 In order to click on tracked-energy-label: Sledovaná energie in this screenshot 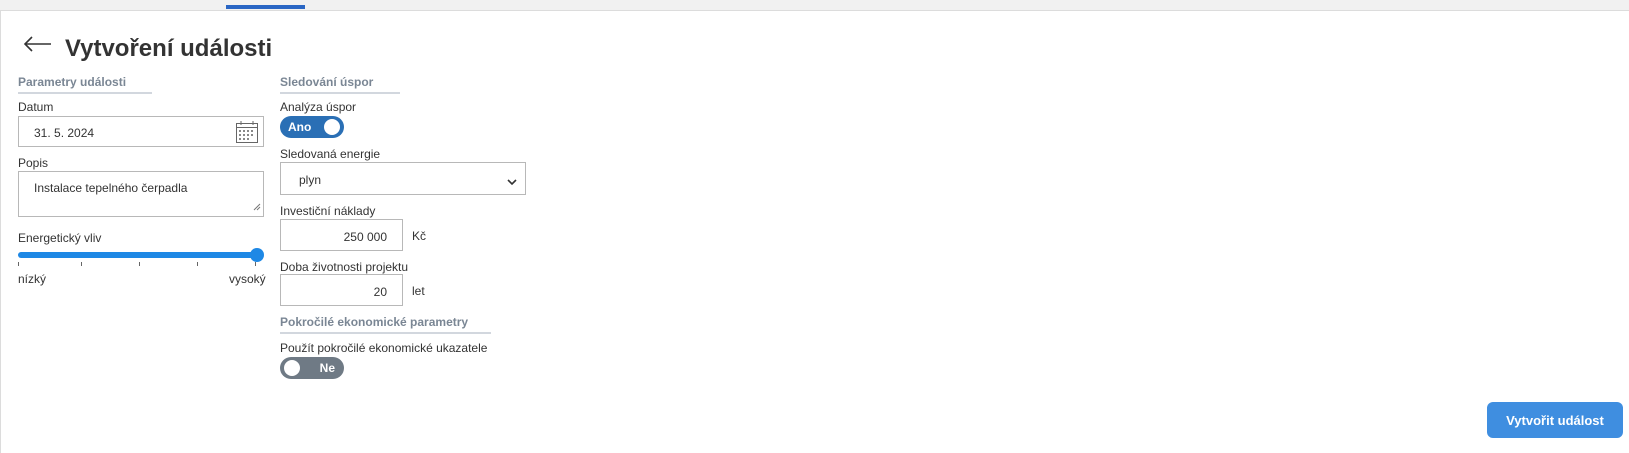, I will do `click(330, 154)`.